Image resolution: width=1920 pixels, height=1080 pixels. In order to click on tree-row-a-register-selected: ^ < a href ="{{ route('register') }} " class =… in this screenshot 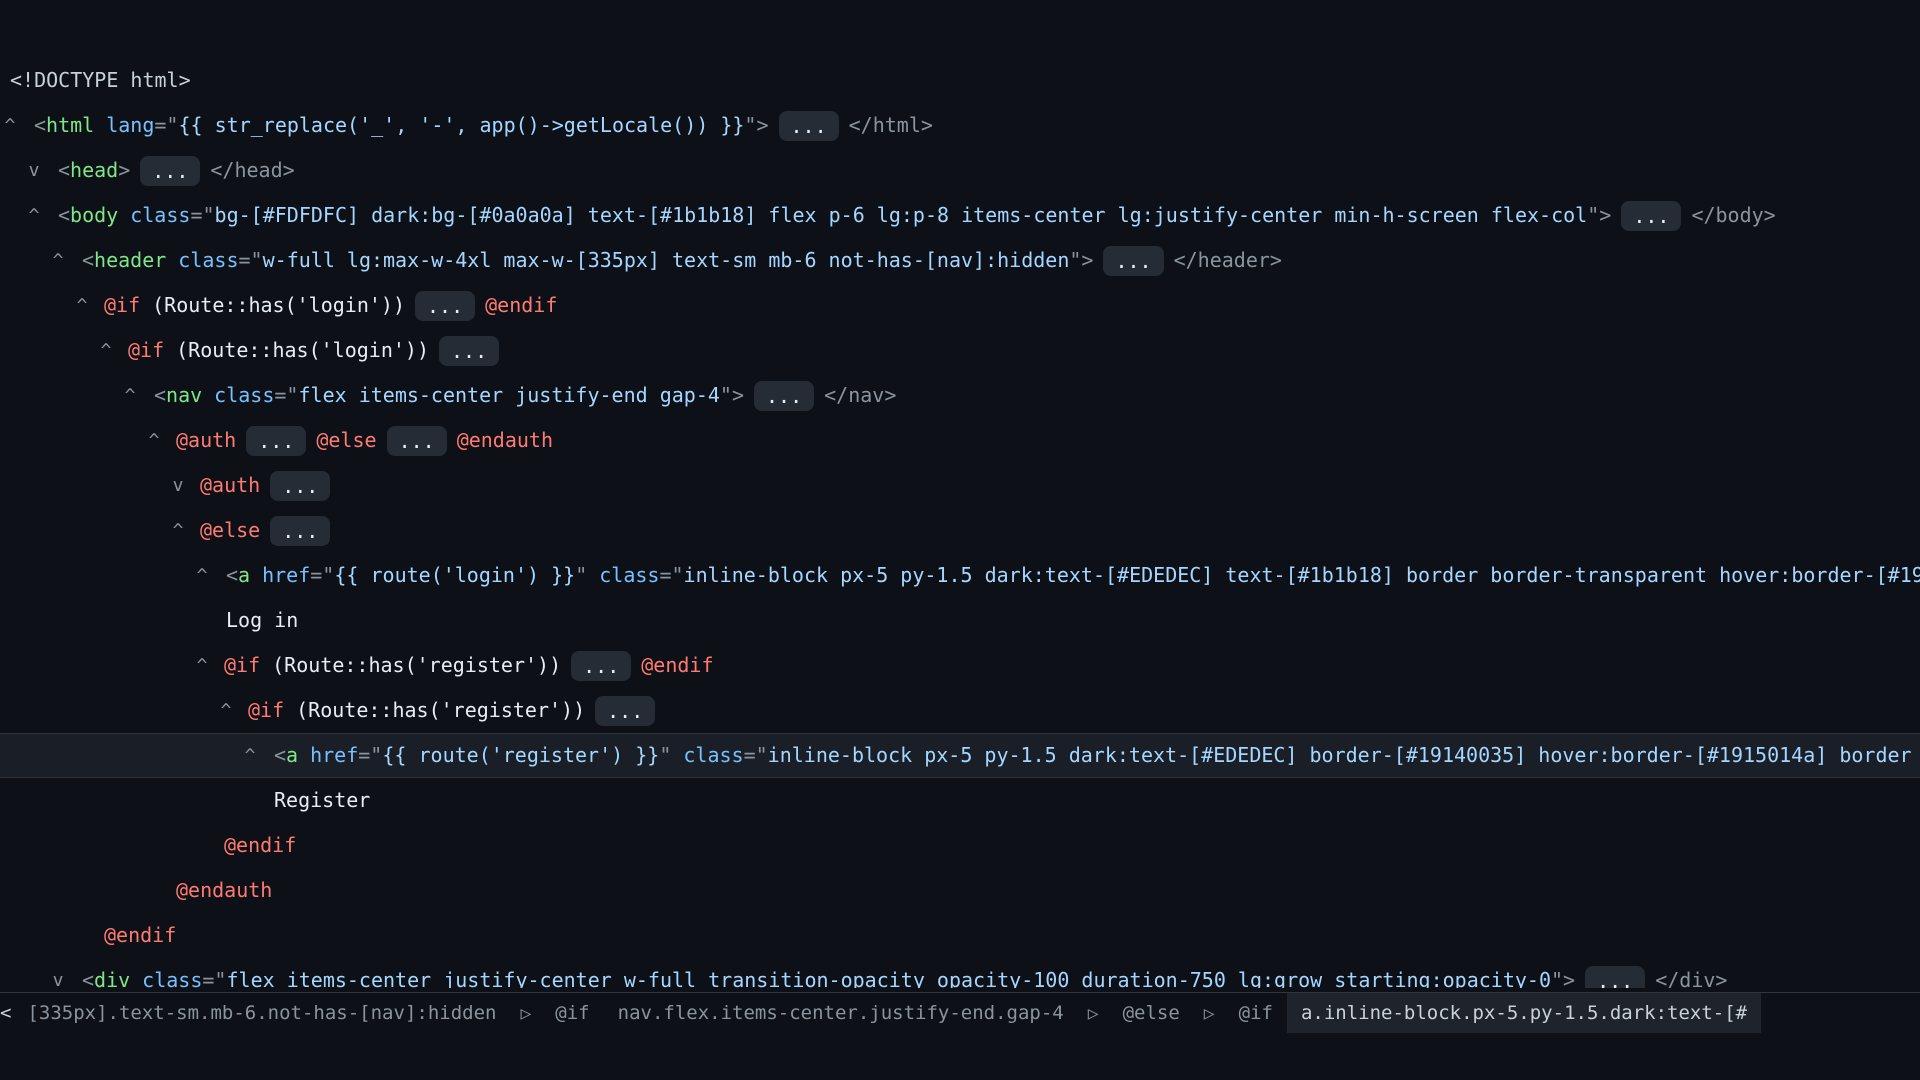, I will do `click(960, 755)`.